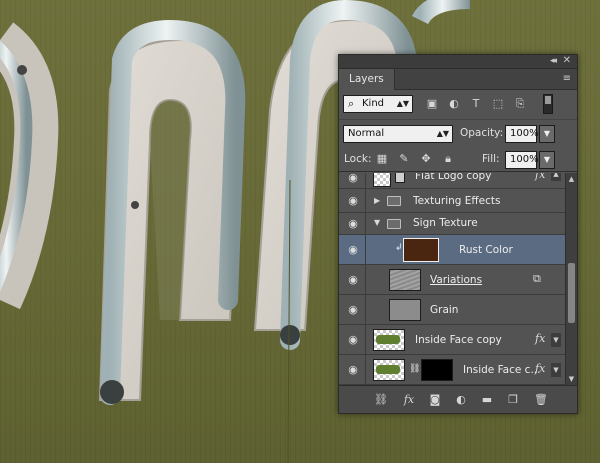 This screenshot has width=600, height=463. What do you see at coordinates (394, 201) in the screenshot?
I see `folder-icon` at bounding box center [394, 201].